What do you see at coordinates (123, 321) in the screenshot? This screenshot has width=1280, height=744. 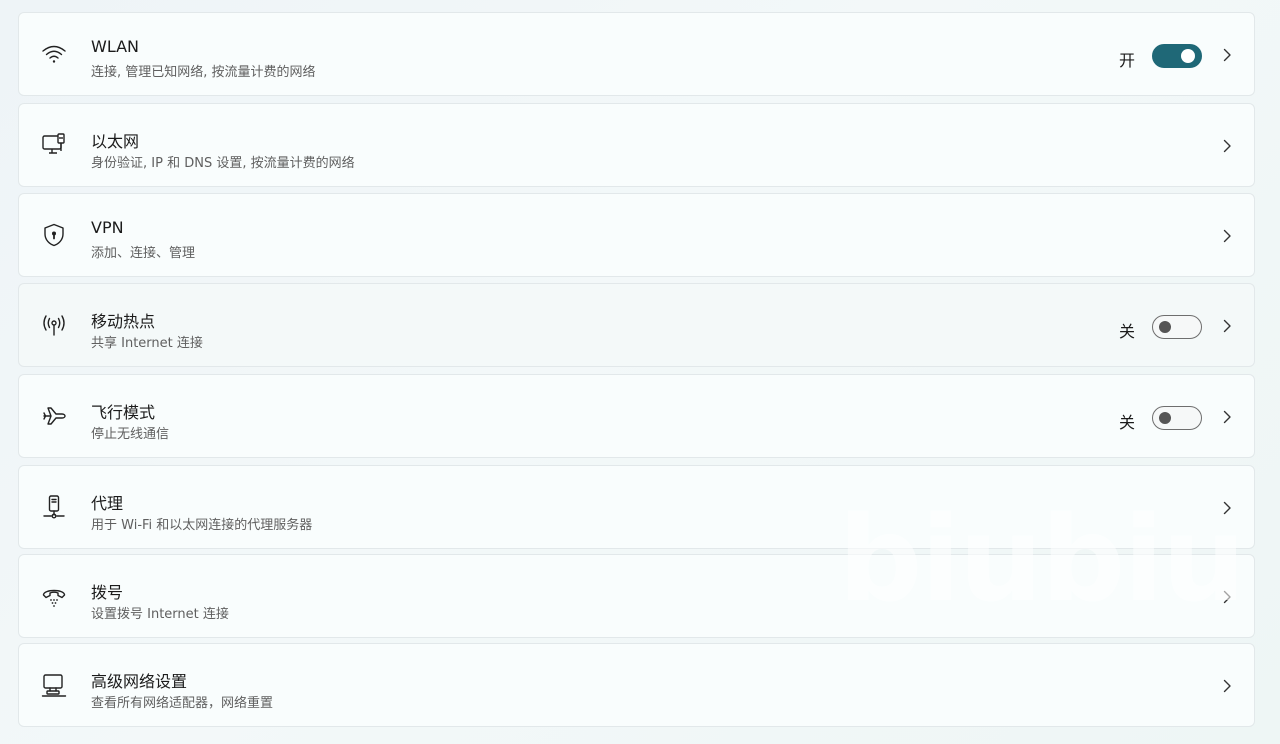 I see `setting-title: 移动热点` at bounding box center [123, 321].